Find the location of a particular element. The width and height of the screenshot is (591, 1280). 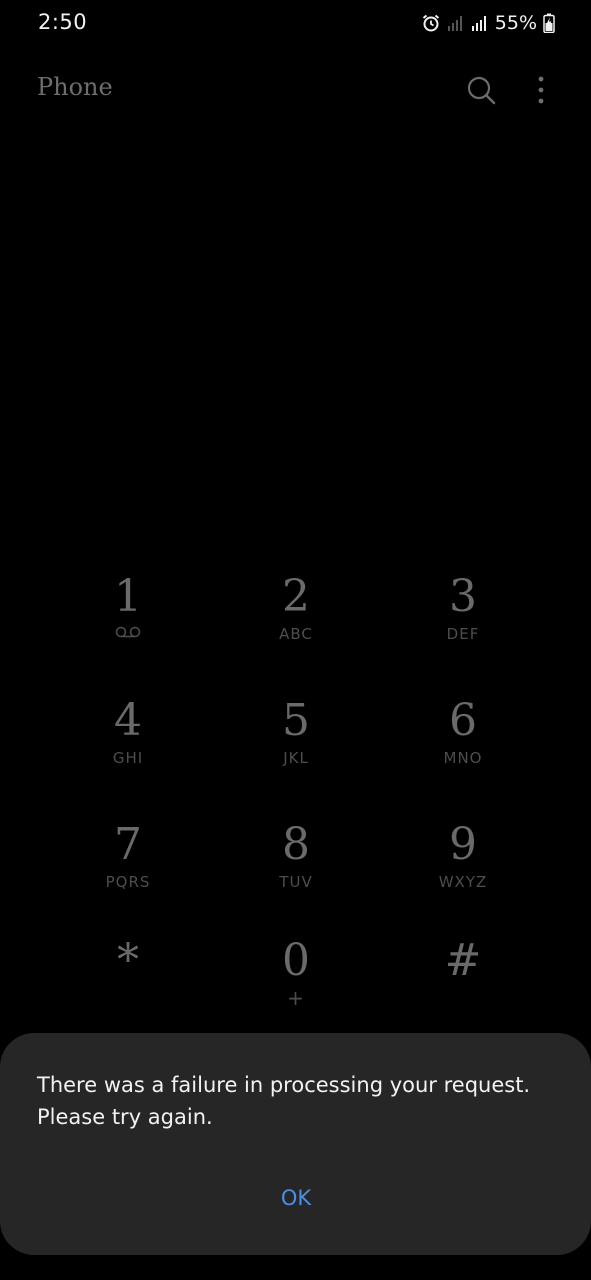

app-header: Phone is located at coordinates (295, 90).